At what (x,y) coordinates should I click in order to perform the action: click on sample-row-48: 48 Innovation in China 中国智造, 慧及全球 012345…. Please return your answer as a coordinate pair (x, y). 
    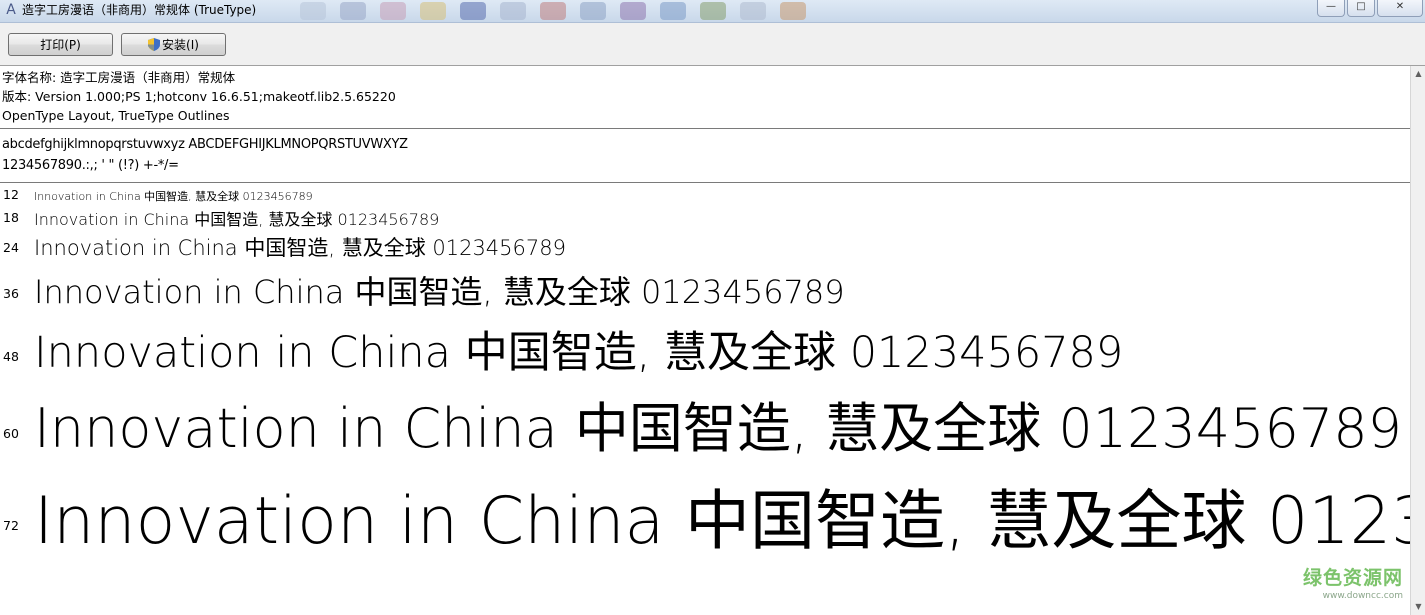
    Looking at the image, I should click on (705, 346).